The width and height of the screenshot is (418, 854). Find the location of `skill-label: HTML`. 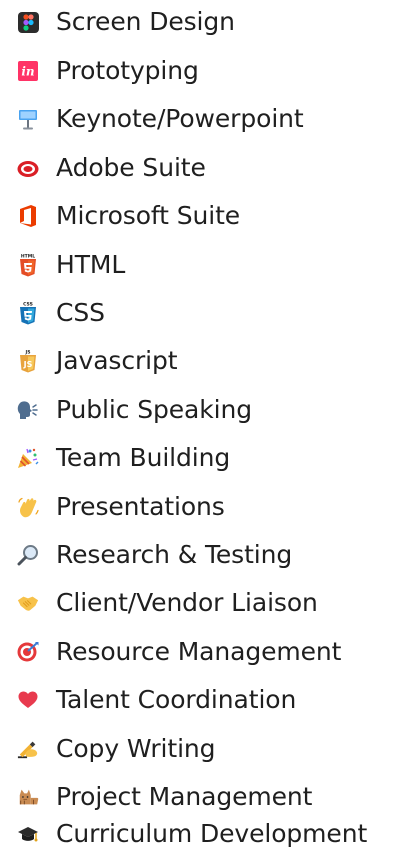

skill-label: HTML is located at coordinates (91, 264).